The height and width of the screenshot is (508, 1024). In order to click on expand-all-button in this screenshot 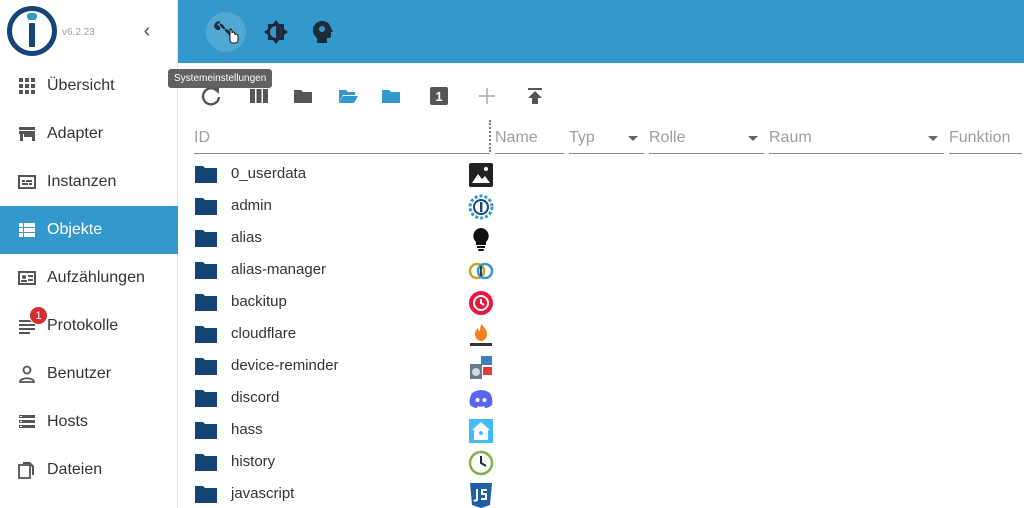, I will do `click(391, 96)`.